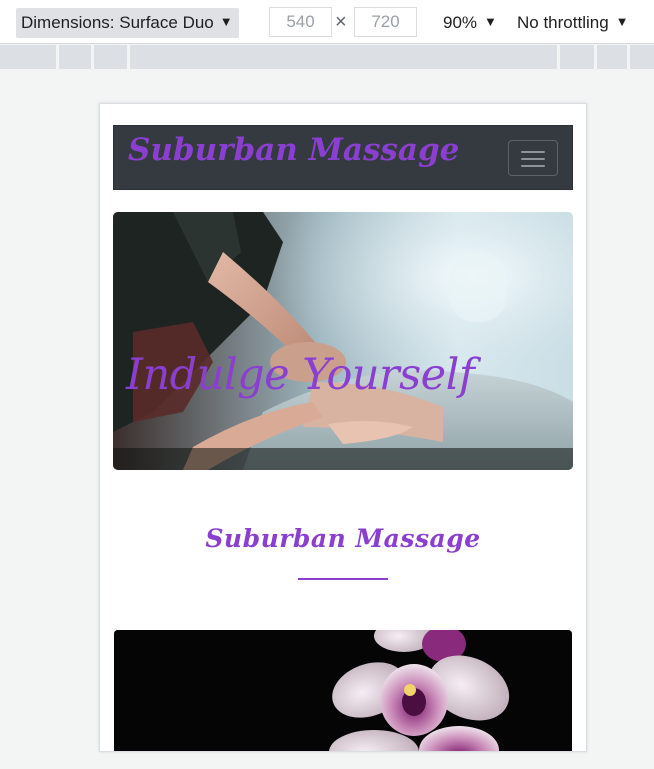 Image resolution: width=654 pixels, height=769 pixels. I want to click on site-navbar: Suburban Massage, so click(343, 157).